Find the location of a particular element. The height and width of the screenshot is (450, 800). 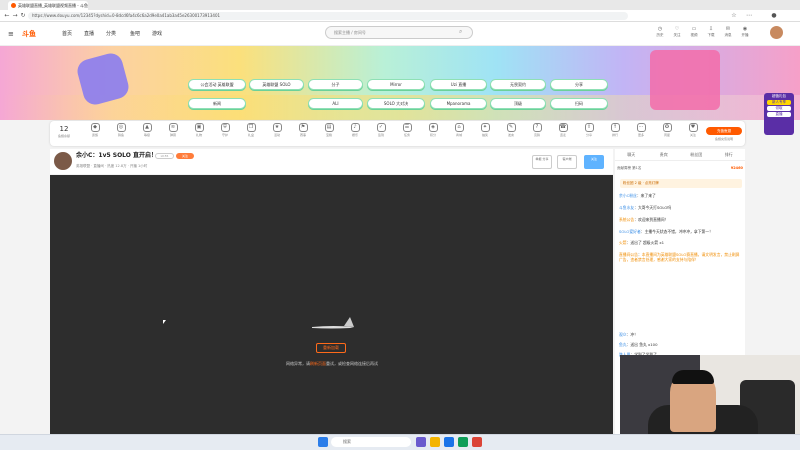

feature-item-label: 排行 is located at coordinates (614, 135).